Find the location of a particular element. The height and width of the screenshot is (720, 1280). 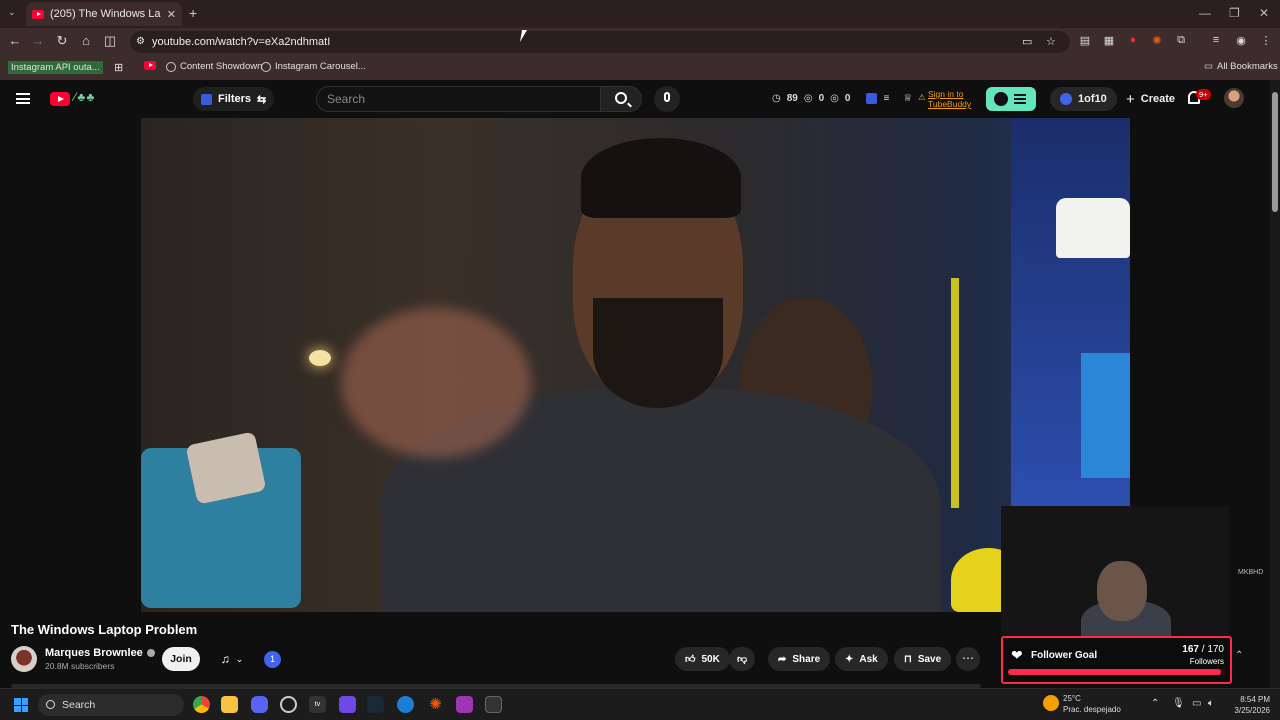

create-button: + Create is located at coordinates (1150, 99).